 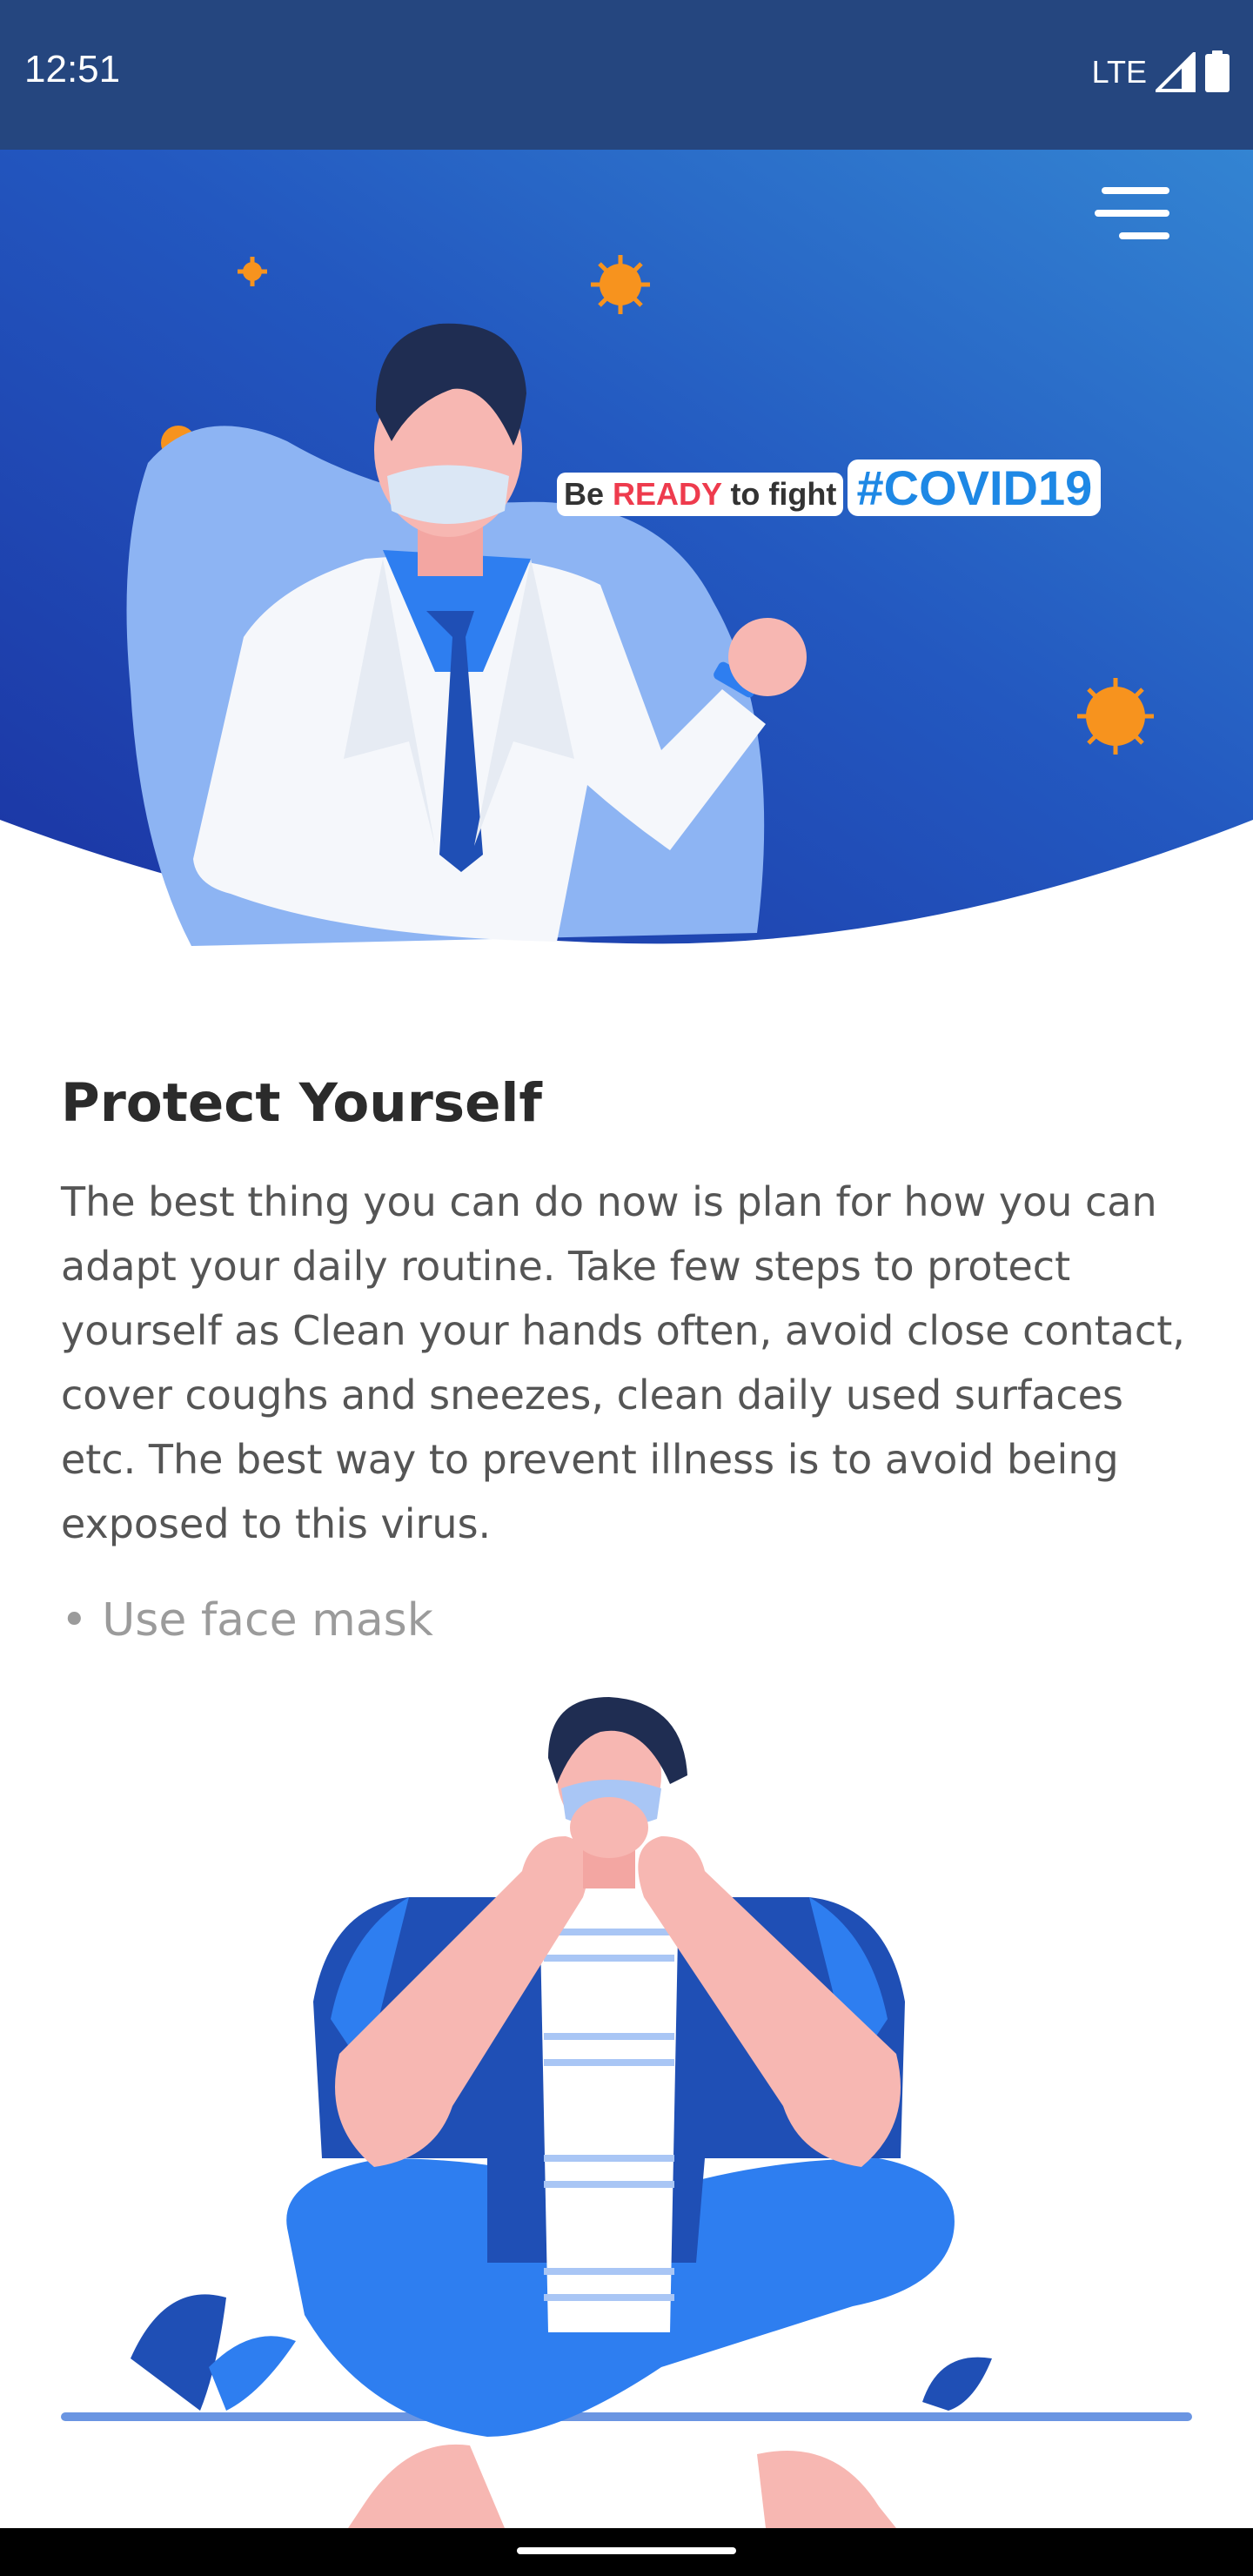 I want to click on campaign-badge: Be READY to fight #COVID19, so click(x=829, y=485).